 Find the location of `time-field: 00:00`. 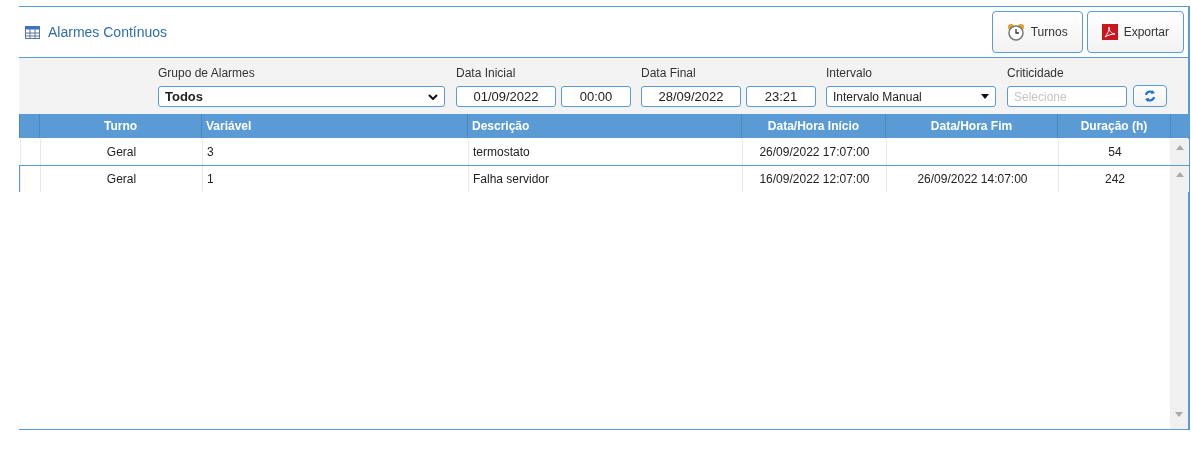

time-field: 00:00 is located at coordinates (596, 96).